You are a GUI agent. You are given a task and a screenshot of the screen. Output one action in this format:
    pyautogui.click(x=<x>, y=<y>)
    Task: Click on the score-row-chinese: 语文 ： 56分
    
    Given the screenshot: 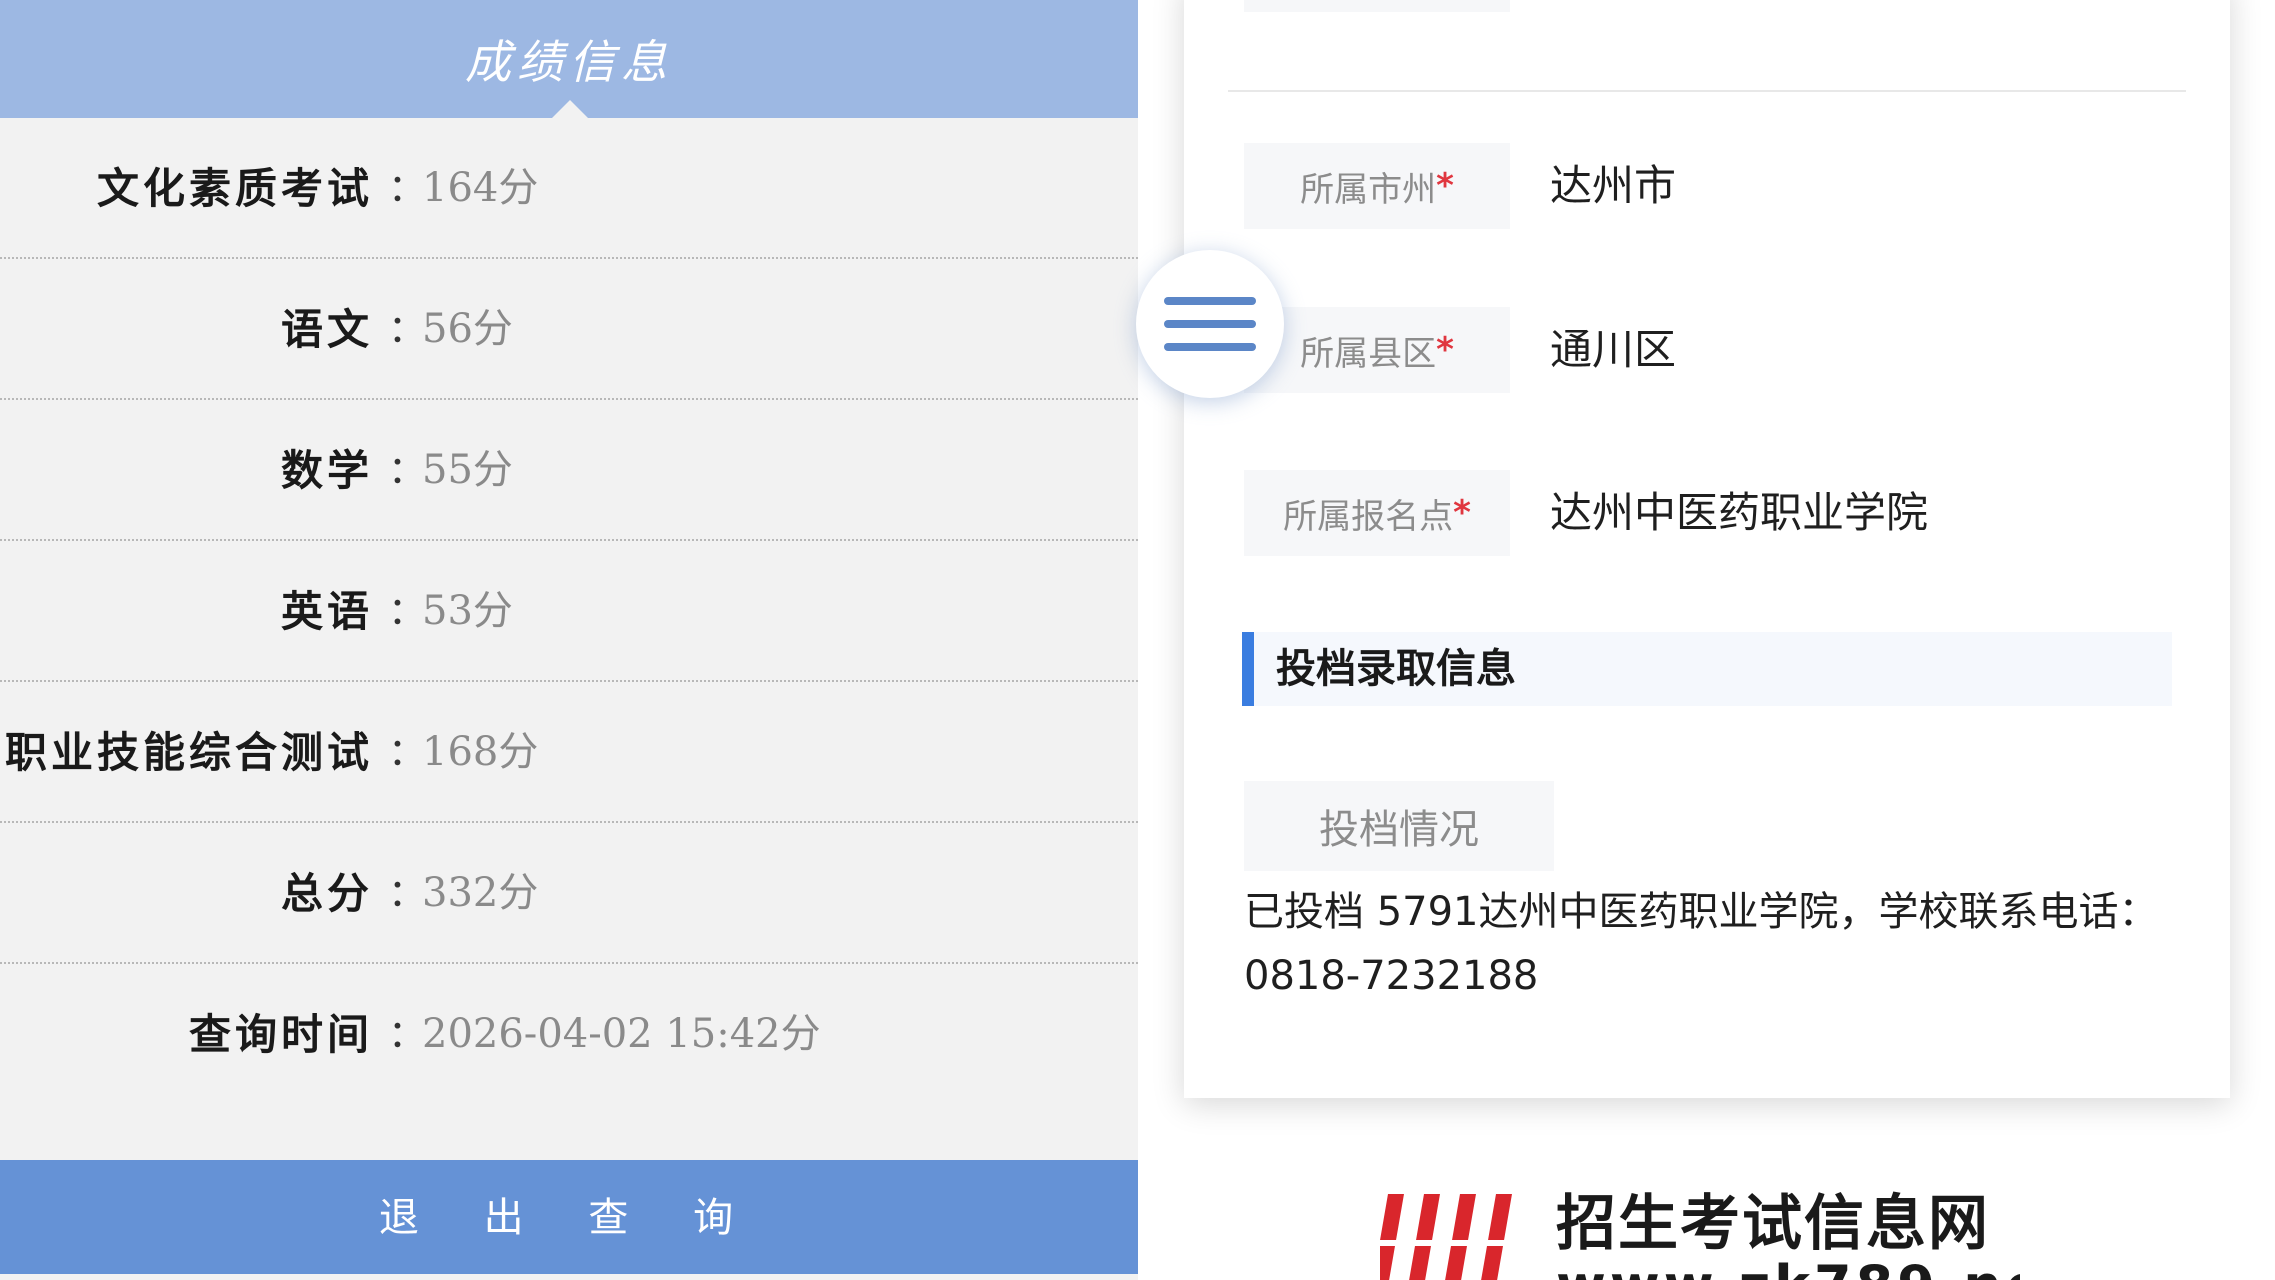 What is the action you would take?
    pyautogui.click(x=569, y=329)
    